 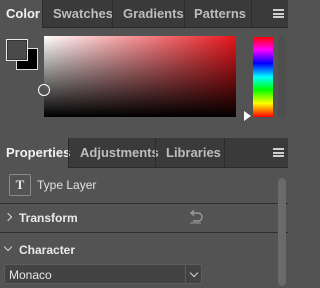 I want to click on font-family-value: Monaco, so click(x=30, y=275).